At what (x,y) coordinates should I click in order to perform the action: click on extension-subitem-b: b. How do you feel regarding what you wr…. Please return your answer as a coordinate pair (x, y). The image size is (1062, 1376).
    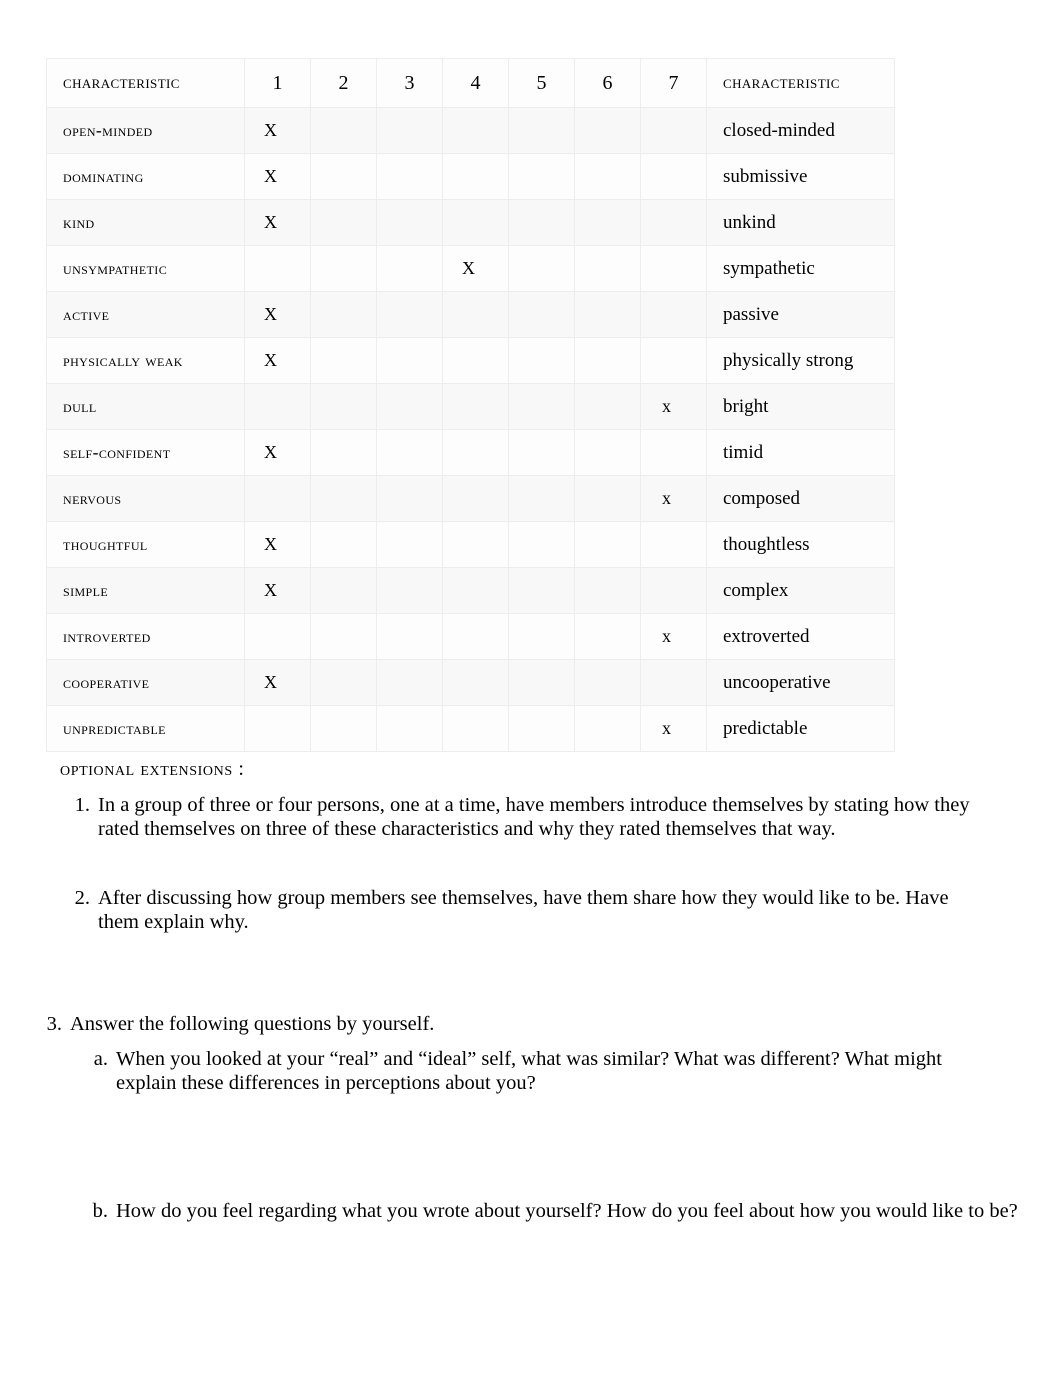
    Looking at the image, I should click on (555, 1212).